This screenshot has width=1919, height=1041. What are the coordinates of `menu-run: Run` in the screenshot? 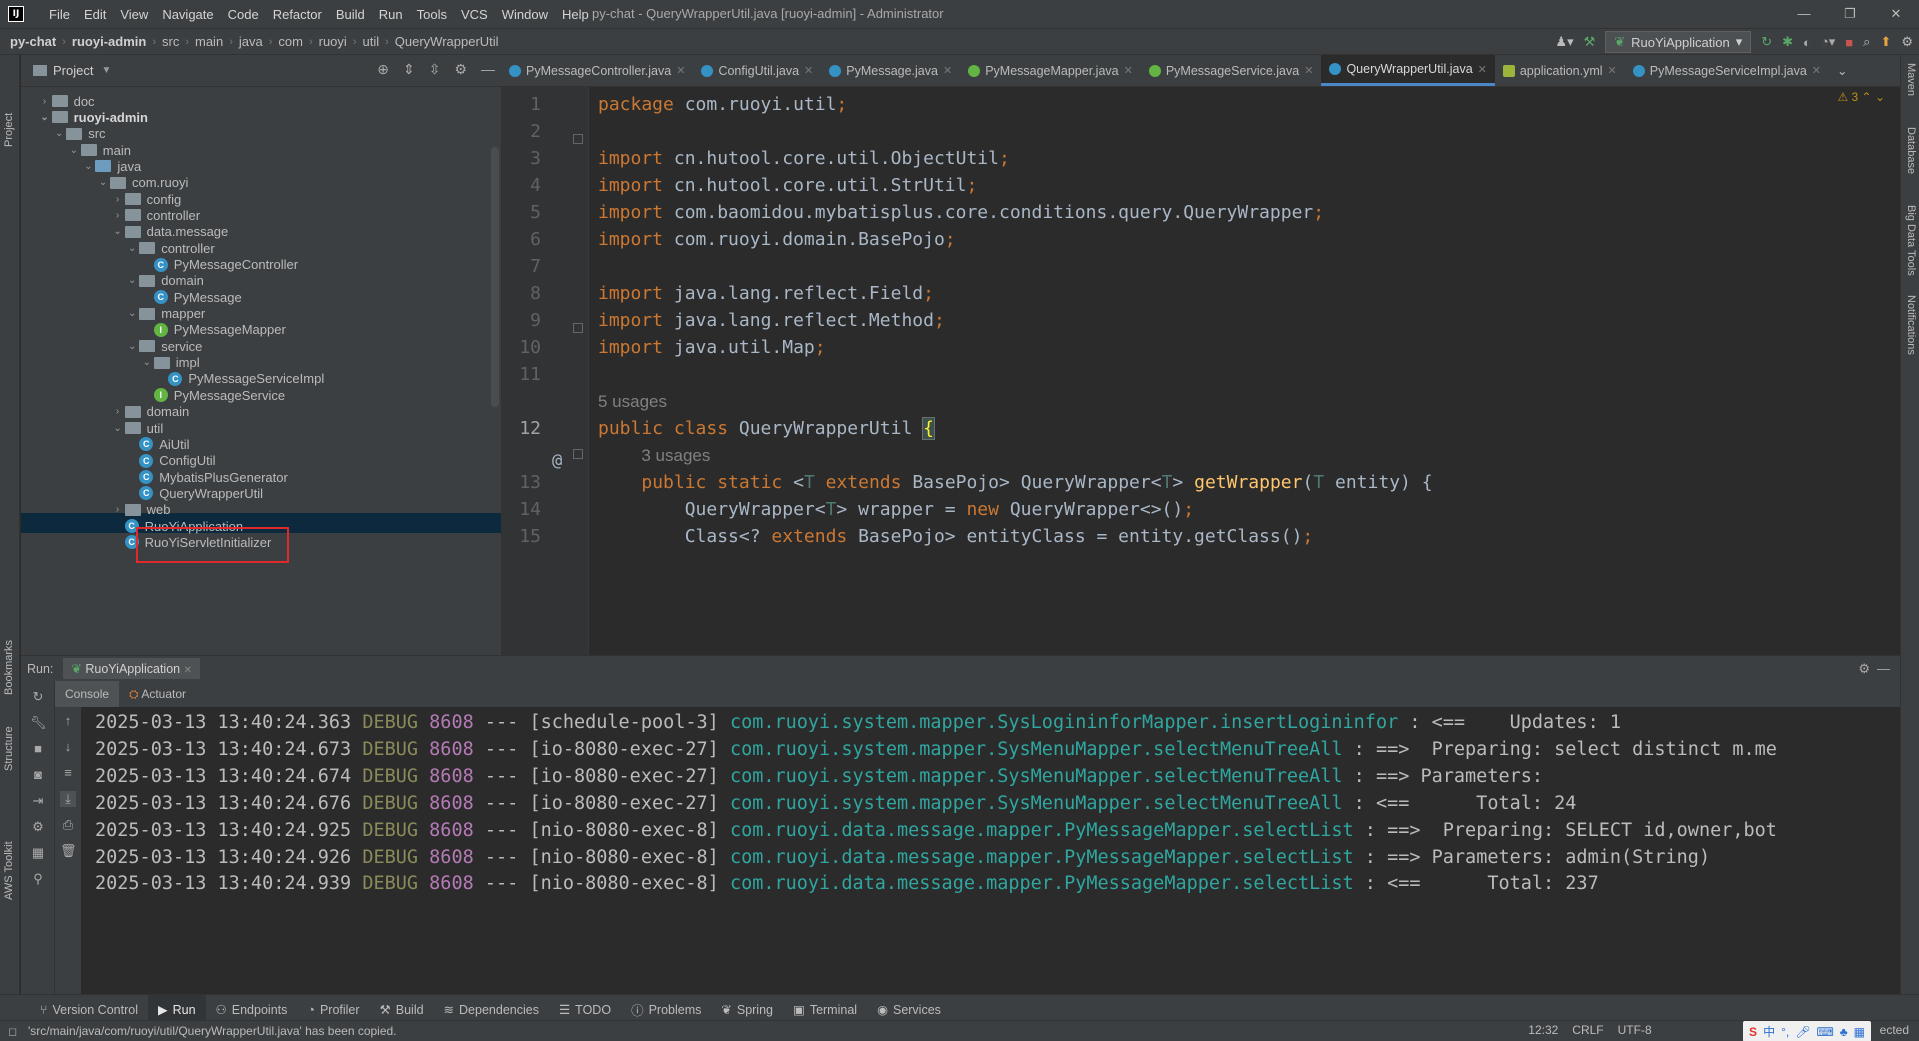 It's located at (391, 14).